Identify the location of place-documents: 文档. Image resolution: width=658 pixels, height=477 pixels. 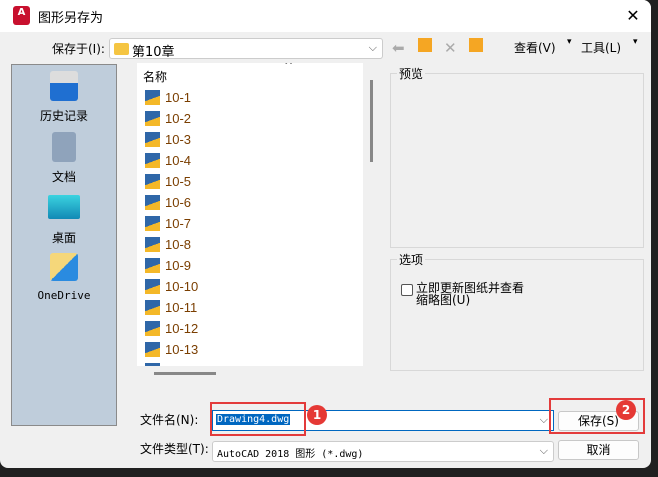
(64, 158).